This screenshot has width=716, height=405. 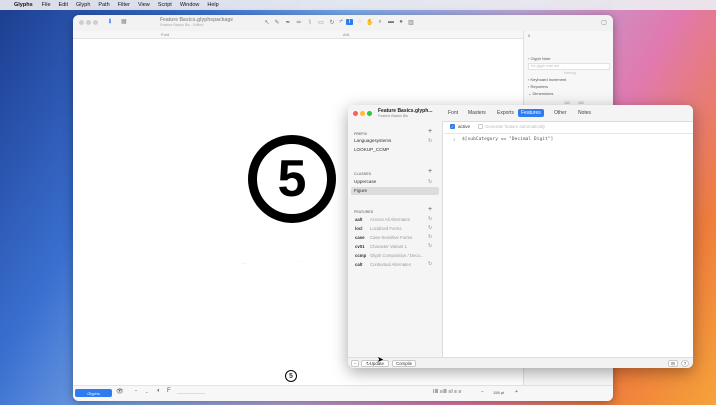 What do you see at coordinates (482, 392) in the screenshot?
I see `zoom-minus-icon: −` at bounding box center [482, 392].